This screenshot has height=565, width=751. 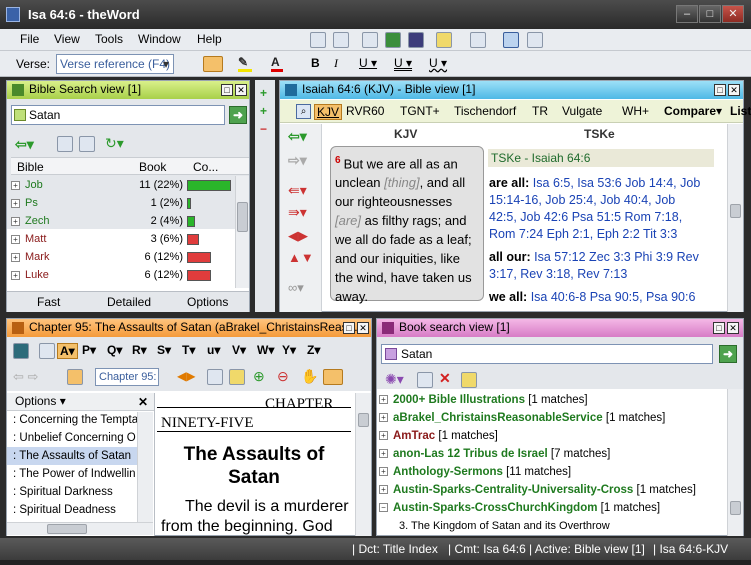 What do you see at coordinates (383, 508) in the screenshot?
I see `collapse-icon: −` at bounding box center [383, 508].